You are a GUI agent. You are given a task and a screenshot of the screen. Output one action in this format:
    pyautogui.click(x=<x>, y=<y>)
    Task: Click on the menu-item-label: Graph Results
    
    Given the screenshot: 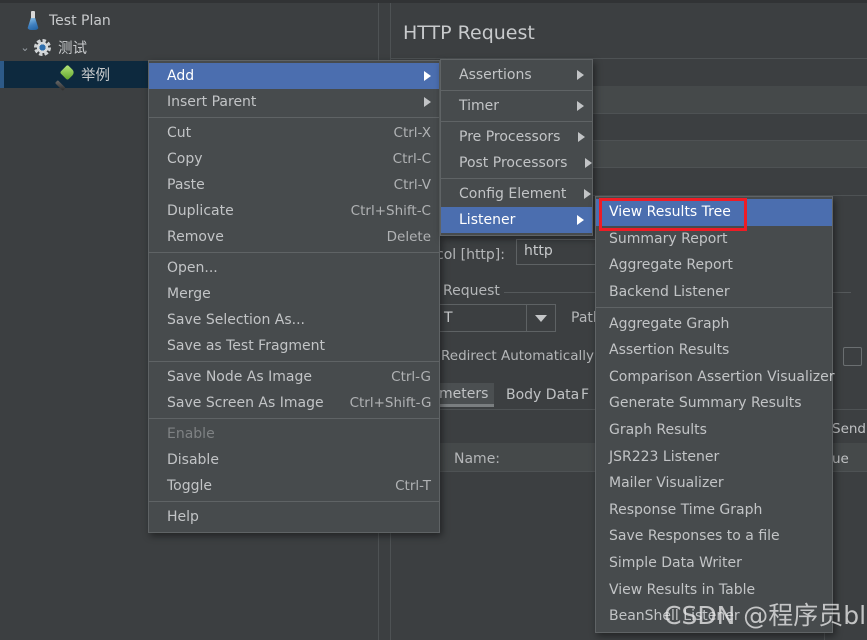 What is the action you would take?
    pyautogui.click(x=658, y=430)
    